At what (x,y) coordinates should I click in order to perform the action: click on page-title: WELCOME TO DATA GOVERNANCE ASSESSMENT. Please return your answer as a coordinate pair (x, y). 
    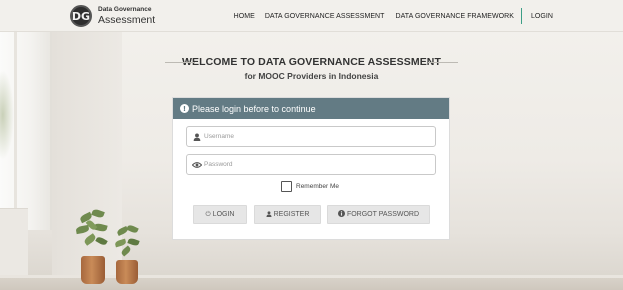
    Looking at the image, I should click on (311, 62).